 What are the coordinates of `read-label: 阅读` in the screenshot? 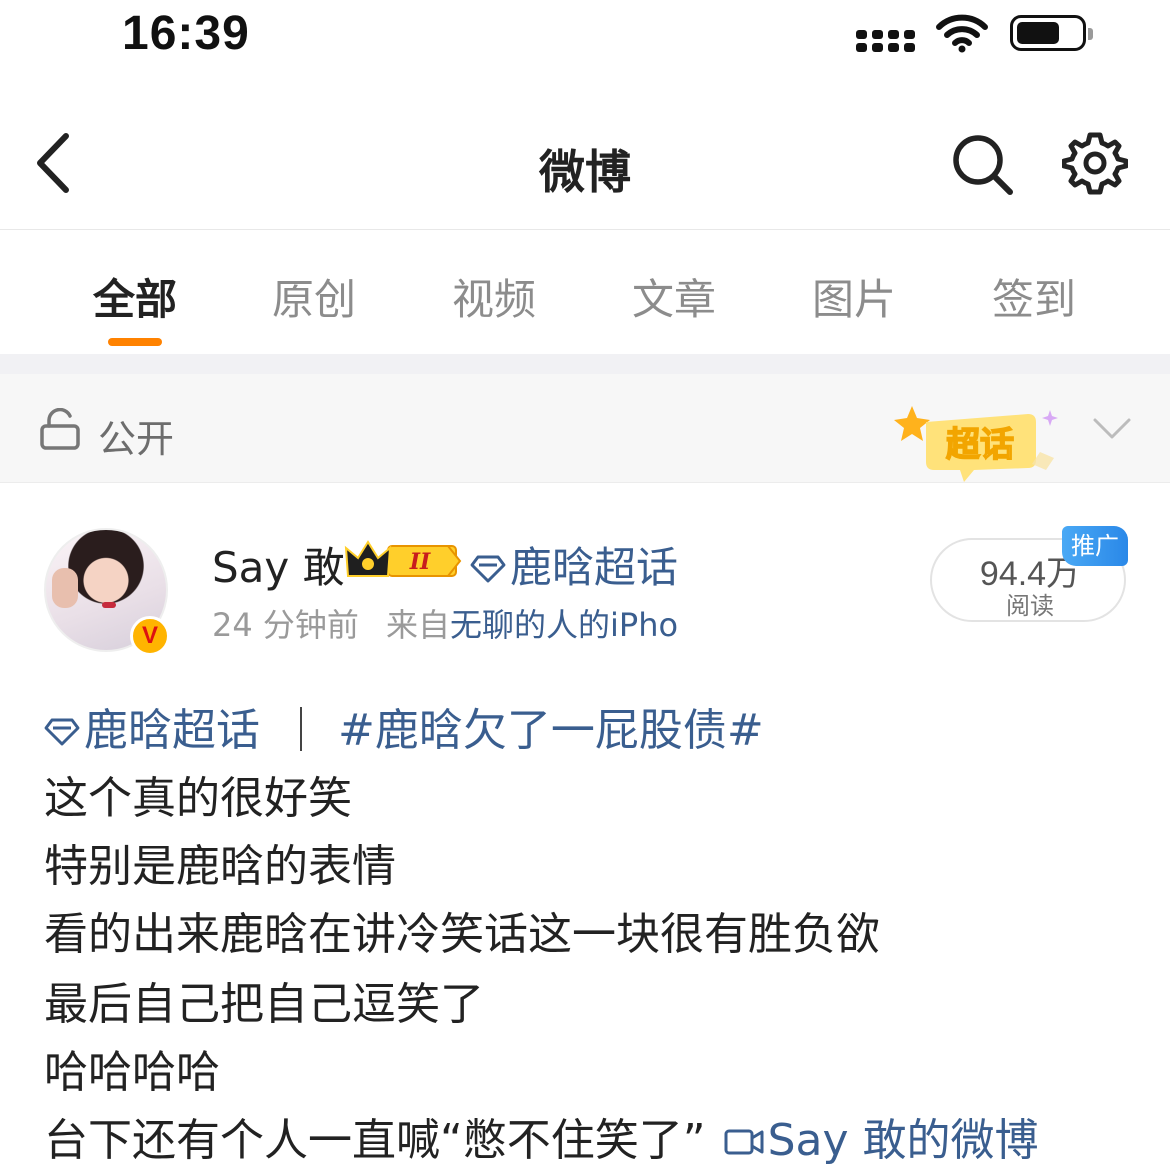 It's located at (1030, 606).